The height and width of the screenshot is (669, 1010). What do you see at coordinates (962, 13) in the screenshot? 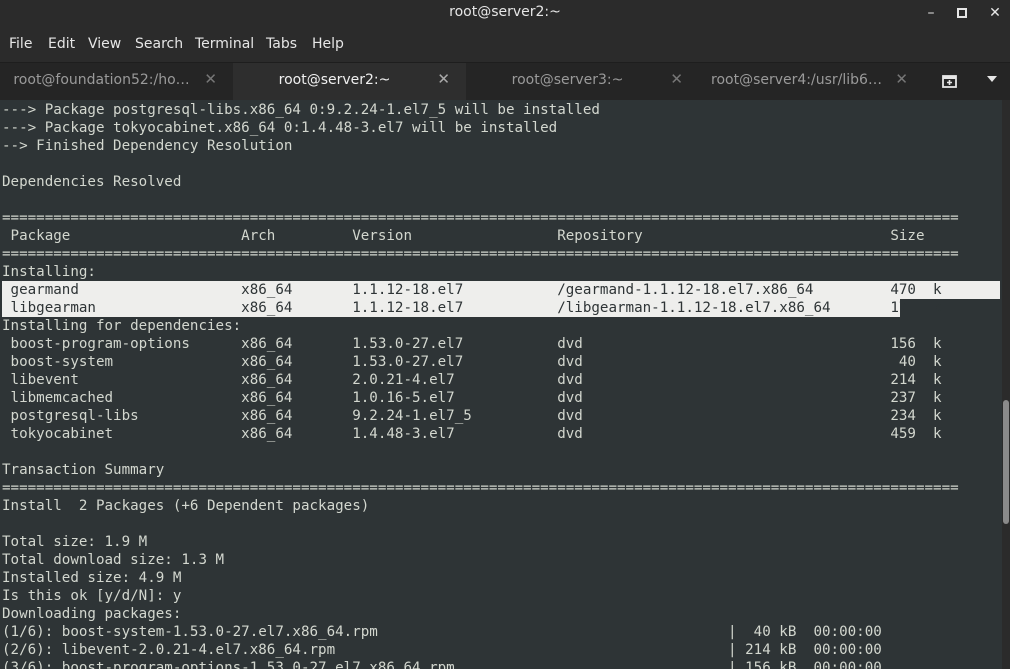
I see `maximize-icon` at bounding box center [962, 13].